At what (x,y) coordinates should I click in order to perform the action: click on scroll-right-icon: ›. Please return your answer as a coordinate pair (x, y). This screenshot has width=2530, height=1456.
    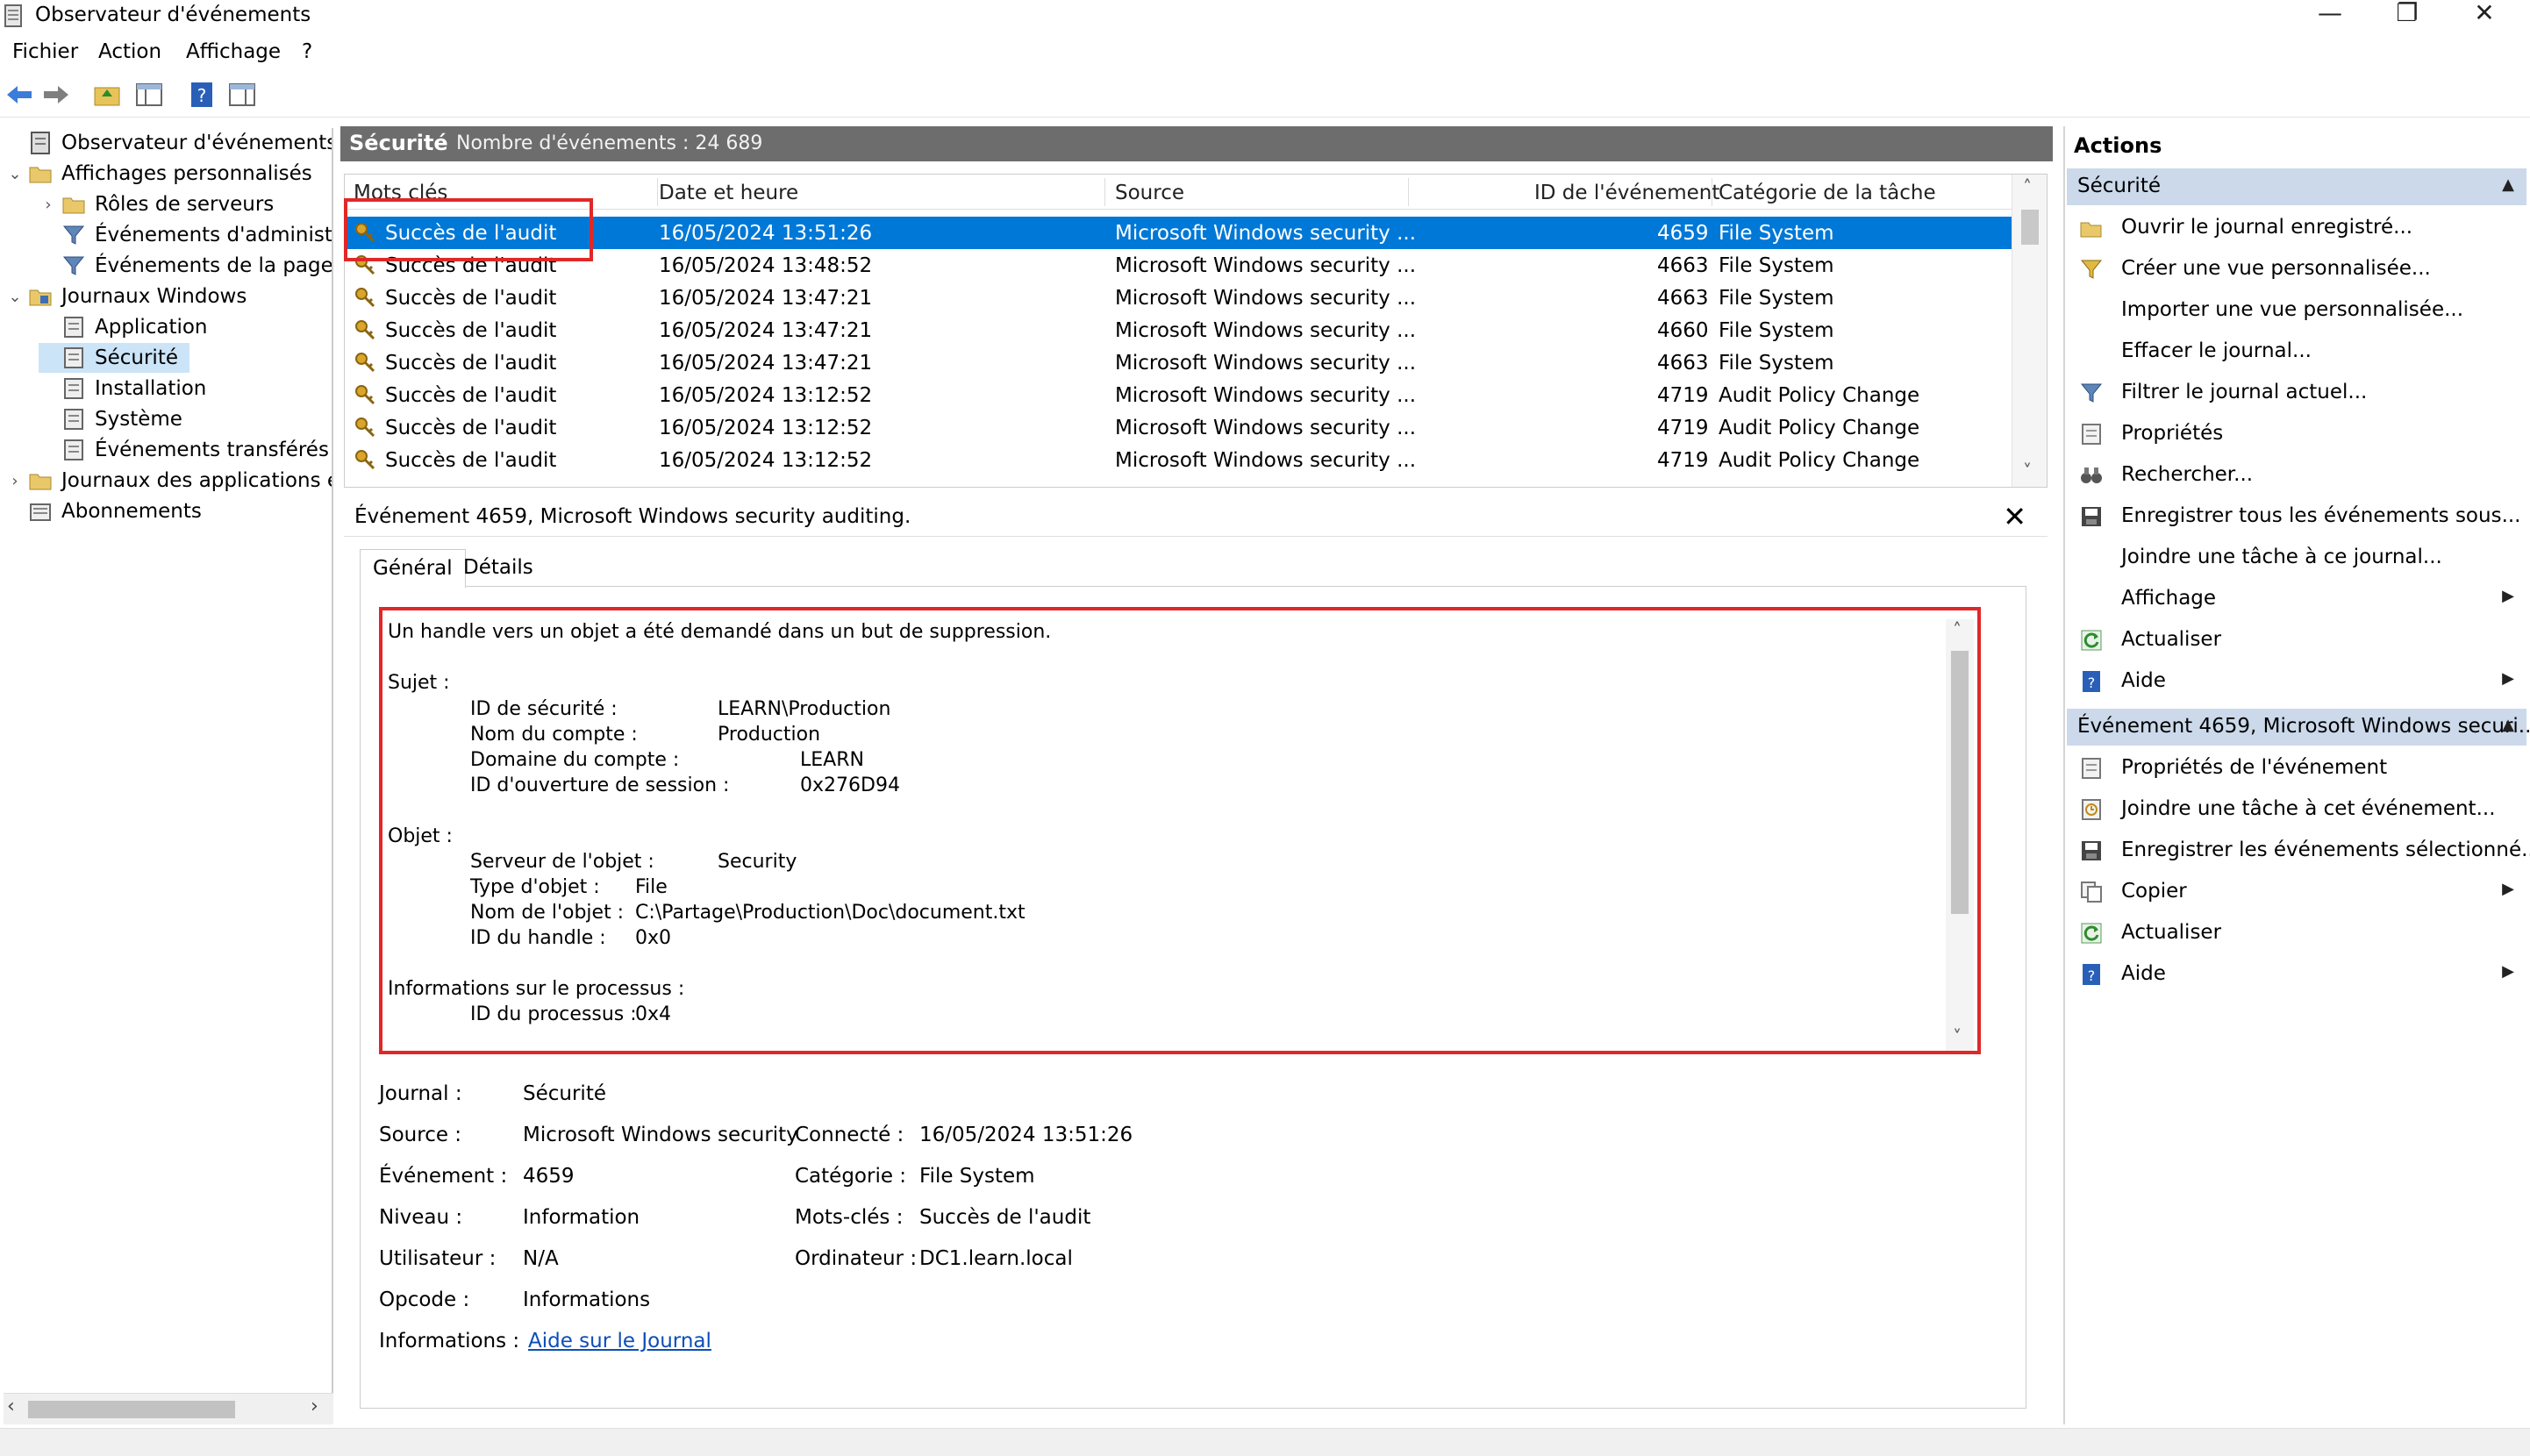
    Looking at the image, I should click on (315, 1406).